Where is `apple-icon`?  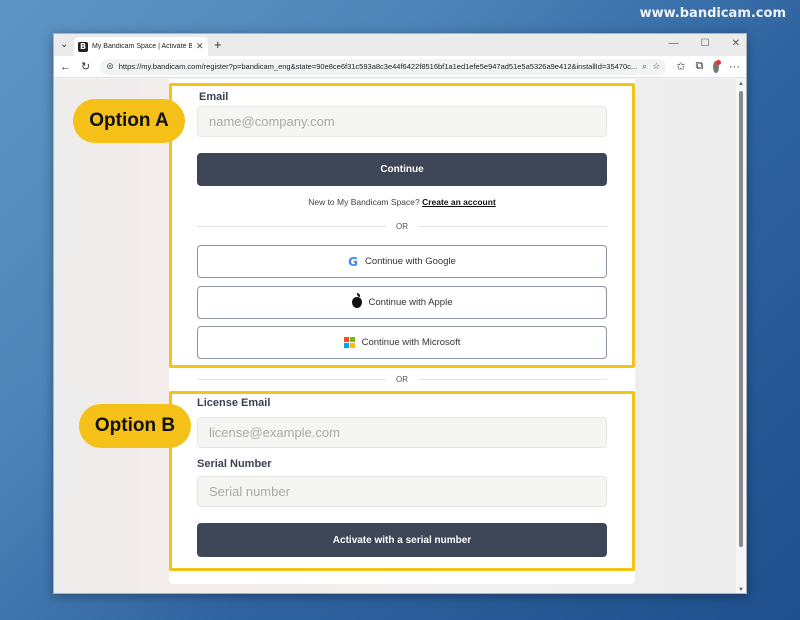 apple-icon is located at coordinates (356, 300).